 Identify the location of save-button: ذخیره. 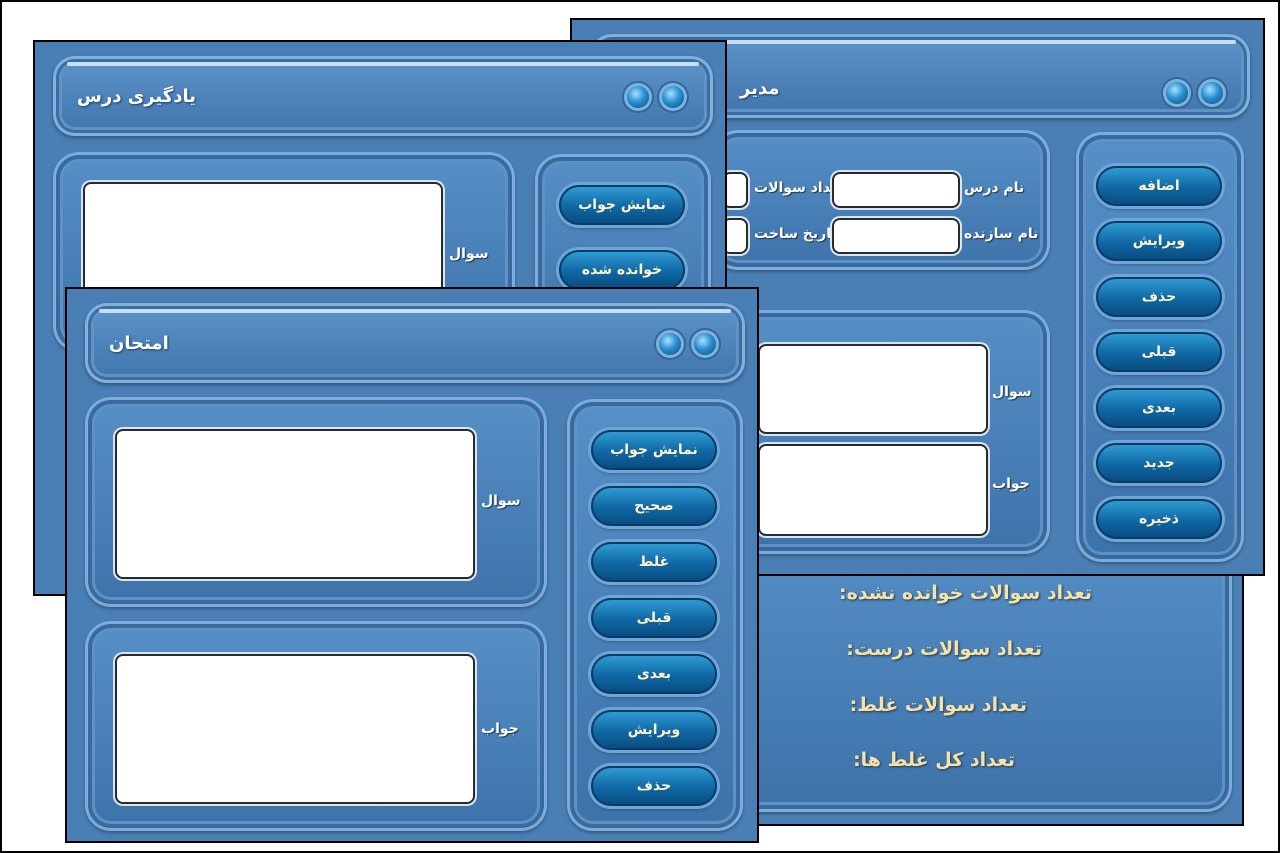
(1159, 519).